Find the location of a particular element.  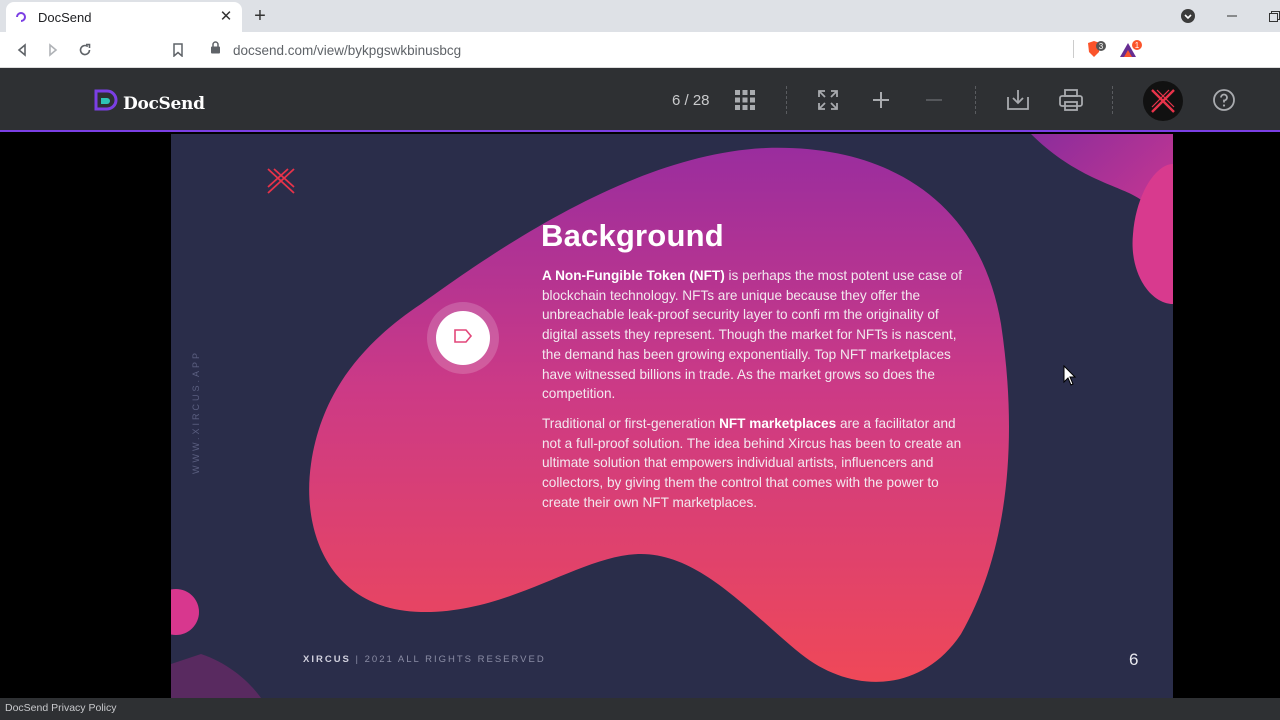

docsend-favicon-icon is located at coordinates (21, 17).